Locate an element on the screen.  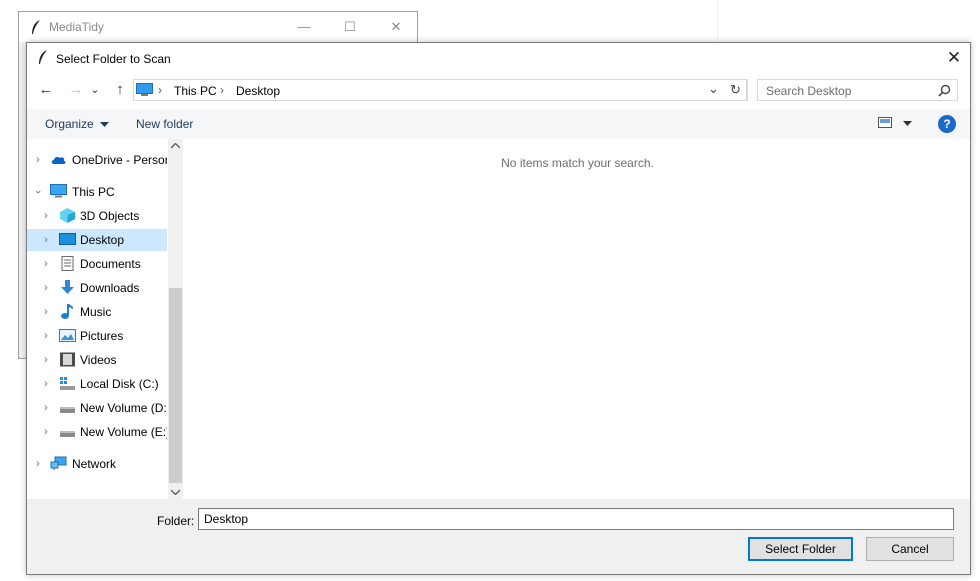
tree-item-label: This PC is located at coordinates (93, 192).